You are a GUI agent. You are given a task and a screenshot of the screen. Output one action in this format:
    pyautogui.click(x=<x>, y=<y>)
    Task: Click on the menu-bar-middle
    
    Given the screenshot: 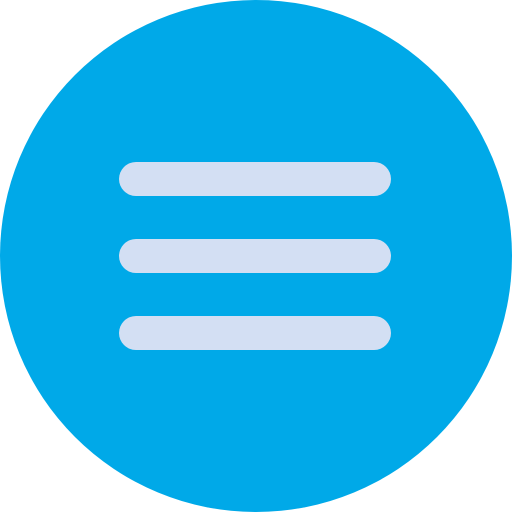 What is the action you would take?
    pyautogui.click(x=255, y=256)
    